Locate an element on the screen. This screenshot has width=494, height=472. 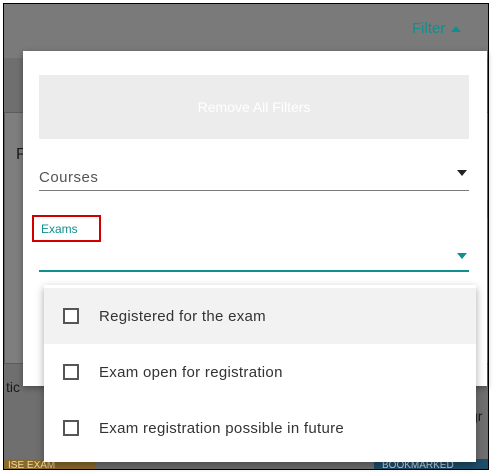
remove-all-filters-button: Remove All Filters is located at coordinates (254, 107).